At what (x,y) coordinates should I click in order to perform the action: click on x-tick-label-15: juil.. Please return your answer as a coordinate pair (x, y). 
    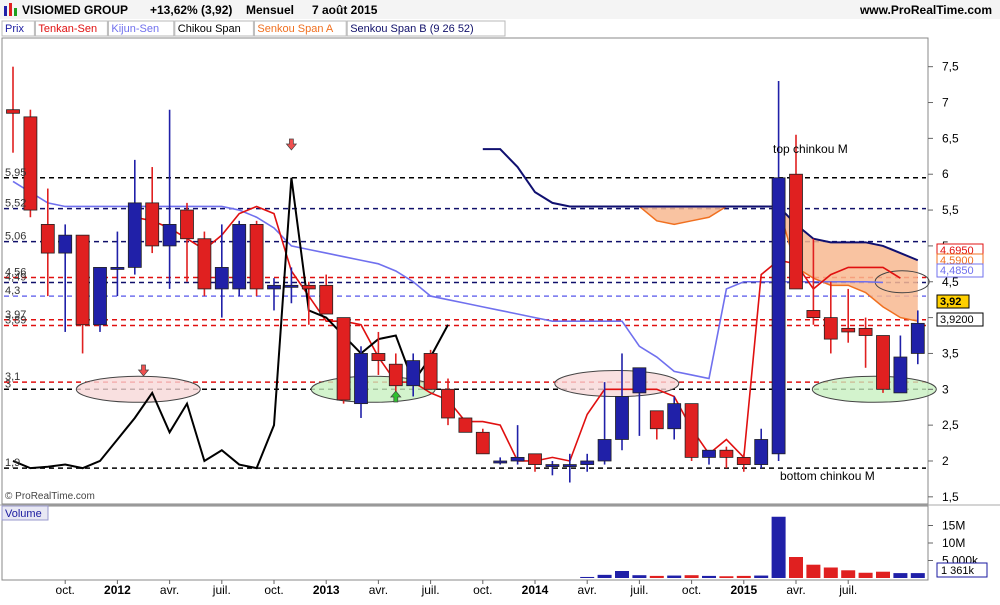
    Looking at the image, I should click on (847, 590).